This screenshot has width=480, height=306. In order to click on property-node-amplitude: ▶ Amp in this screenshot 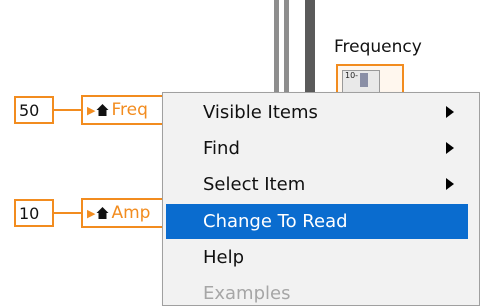, I will do `click(126, 213)`.